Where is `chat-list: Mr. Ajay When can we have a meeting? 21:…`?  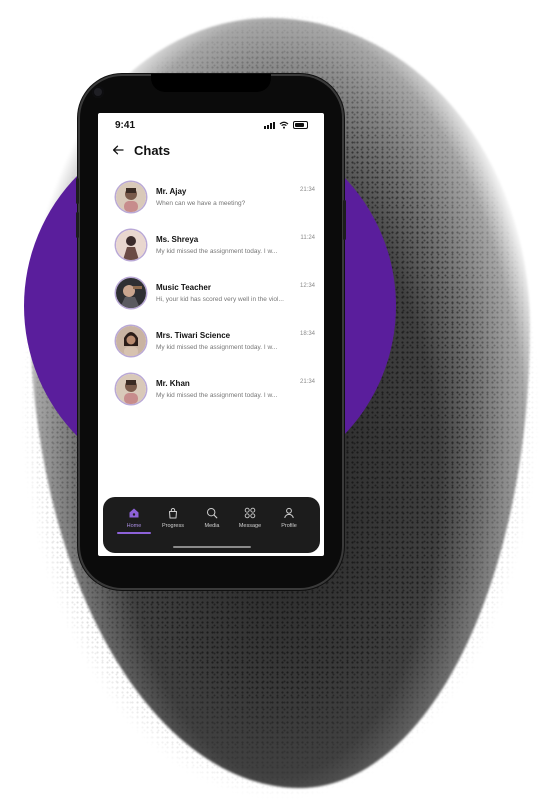 chat-list: Mr. Ajay When can we have a meeting? 21:… is located at coordinates (211, 293).